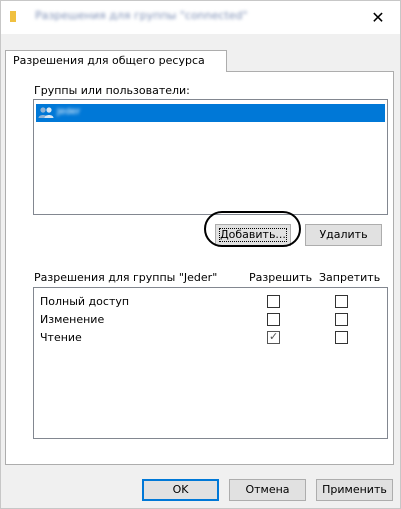  Describe the element at coordinates (350, 277) in the screenshot. I see `deny-column-header: Запретить` at that location.